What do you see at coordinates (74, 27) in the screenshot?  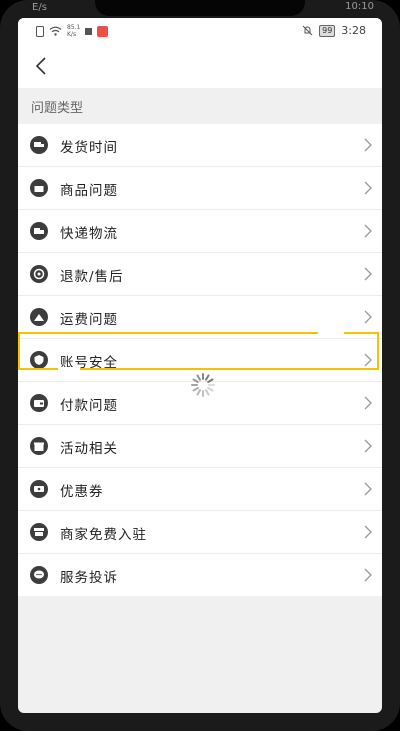 I see `network-speed-value: 85.1` at bounding box center [74, 27].